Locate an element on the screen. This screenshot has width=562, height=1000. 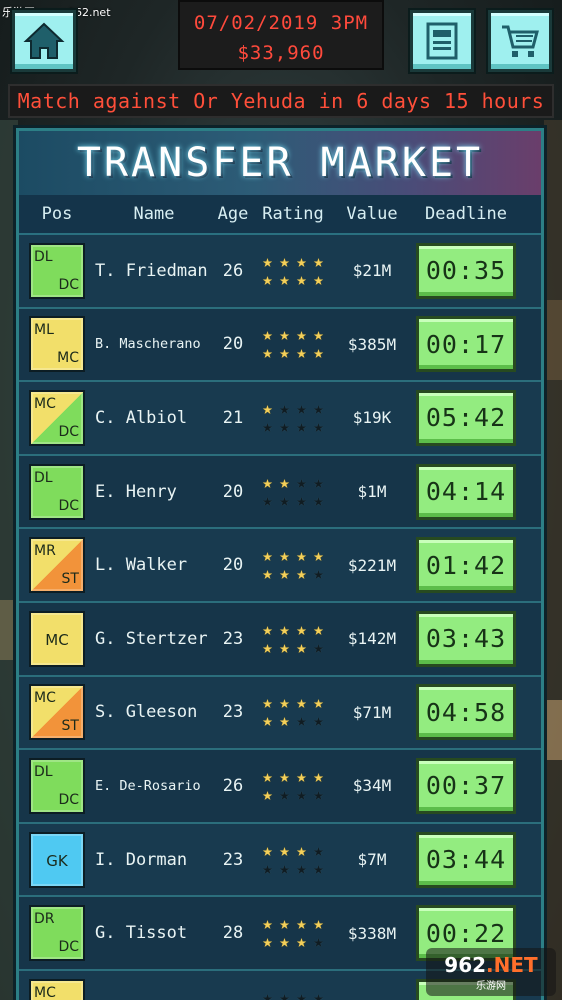
deadline-timer-button: 04:58 is located at coordinates (466, 712).